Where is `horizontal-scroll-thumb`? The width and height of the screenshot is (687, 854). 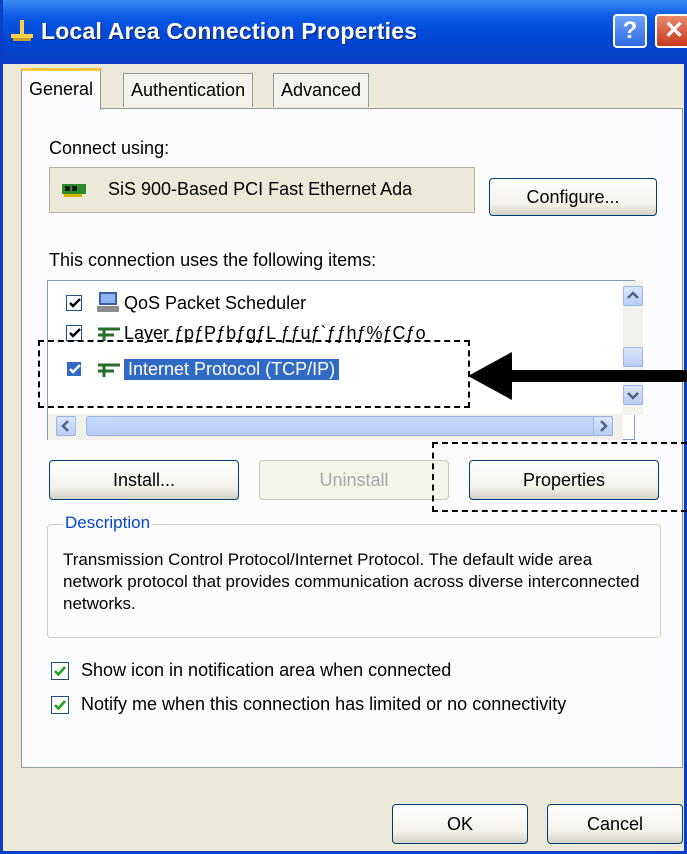
horizontal-scroll-thumb is located at coordinates (346, 426).